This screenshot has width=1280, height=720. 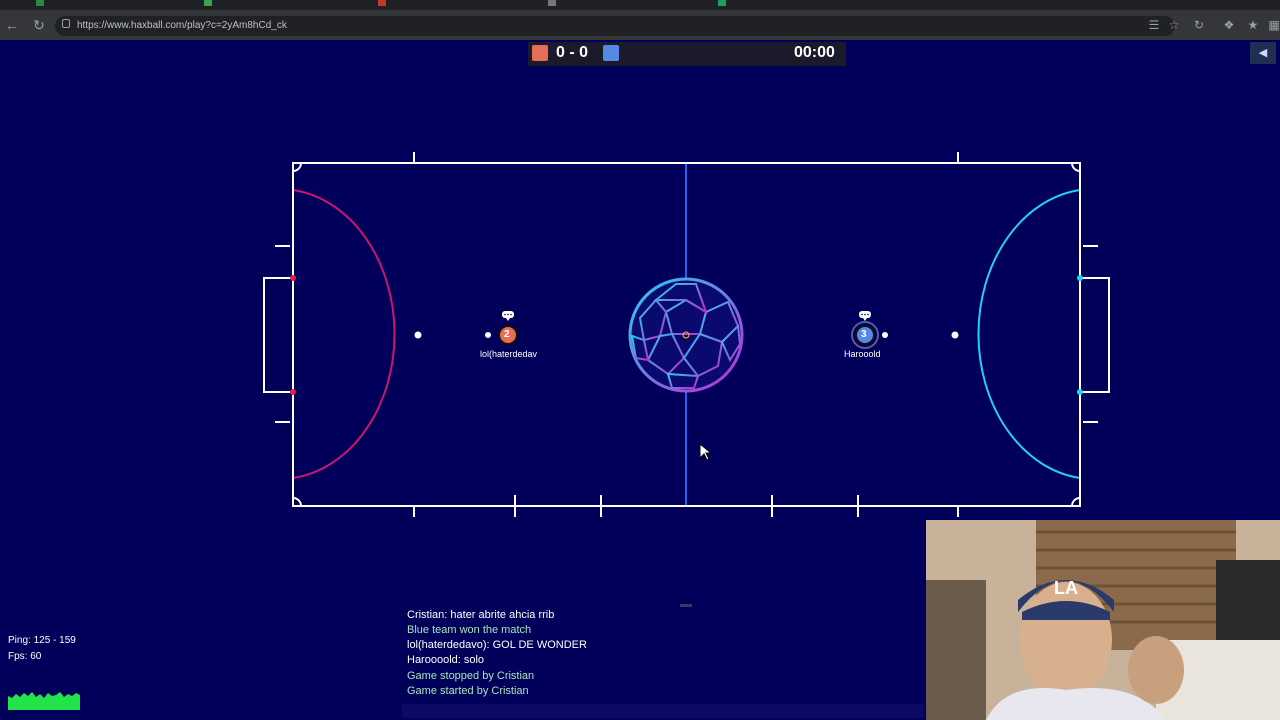 What do you see at coordinates (344, 334) in the screenshot?
I see `red-penalty-area` at bounding box center [344, 334].